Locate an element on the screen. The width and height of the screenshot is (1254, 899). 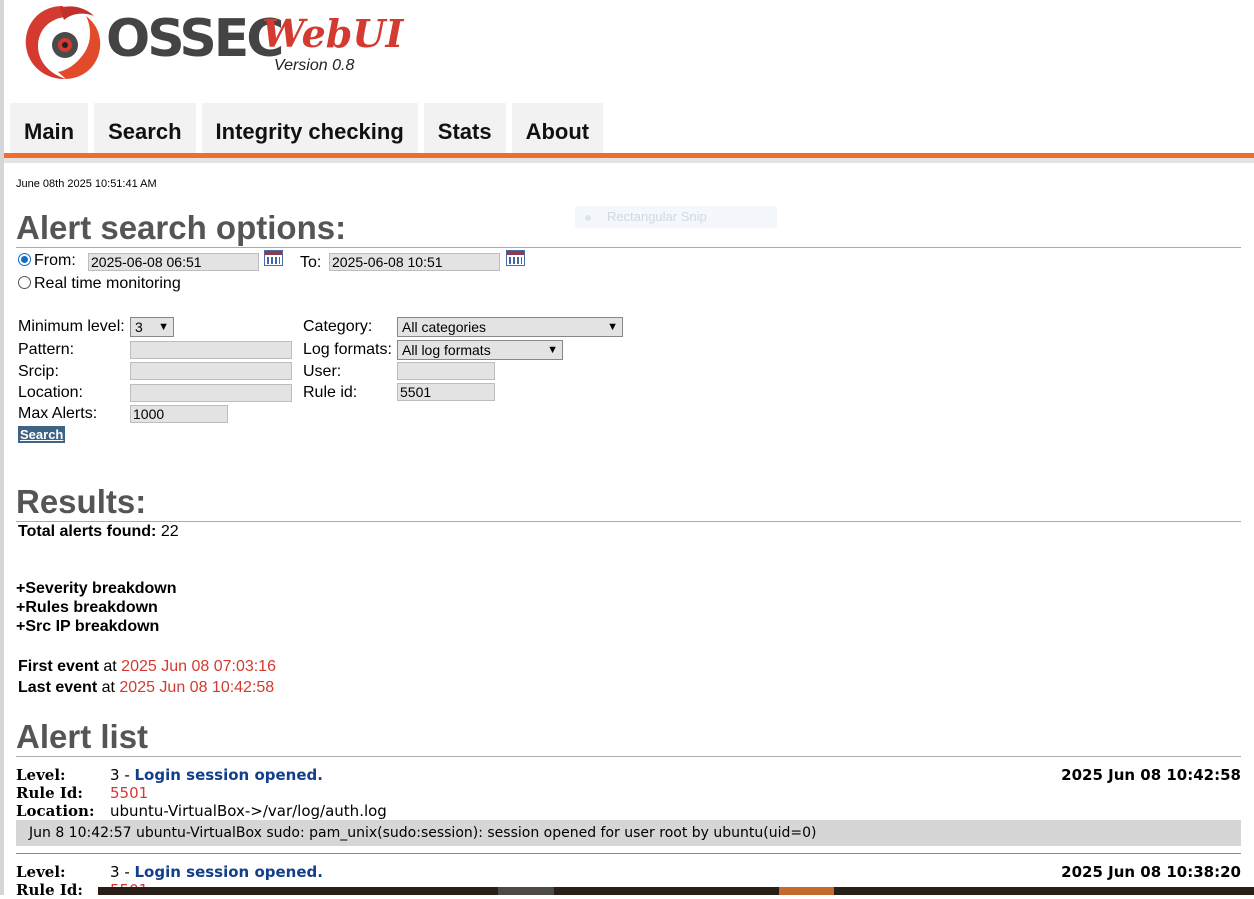
rectangular-snip-overlay: Rectangular Snip is located at coordinates (676, 217).